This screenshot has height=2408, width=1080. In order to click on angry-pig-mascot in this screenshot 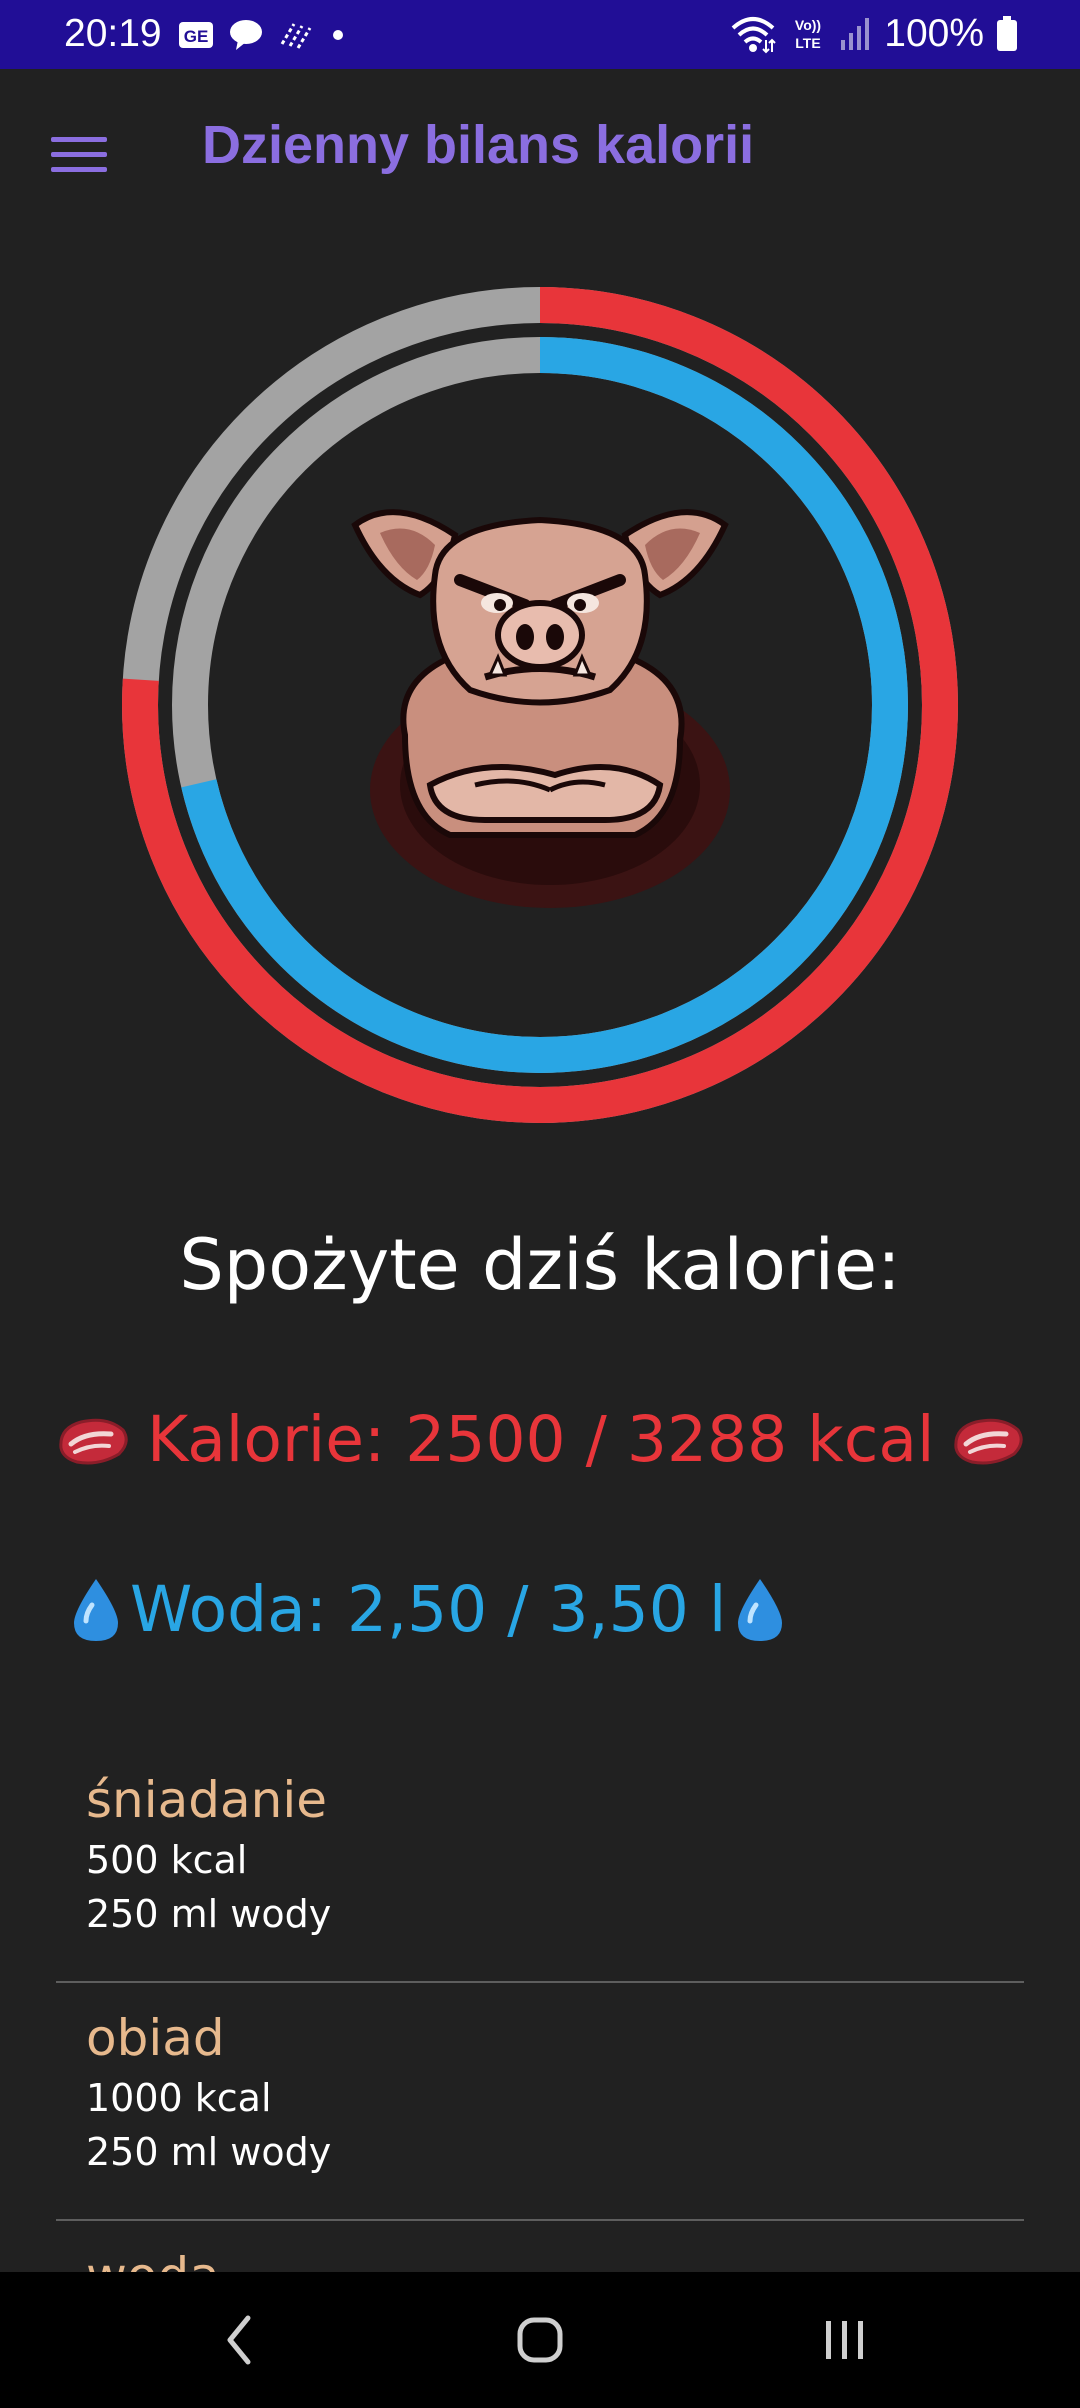, I will do `click(540, 708)`.